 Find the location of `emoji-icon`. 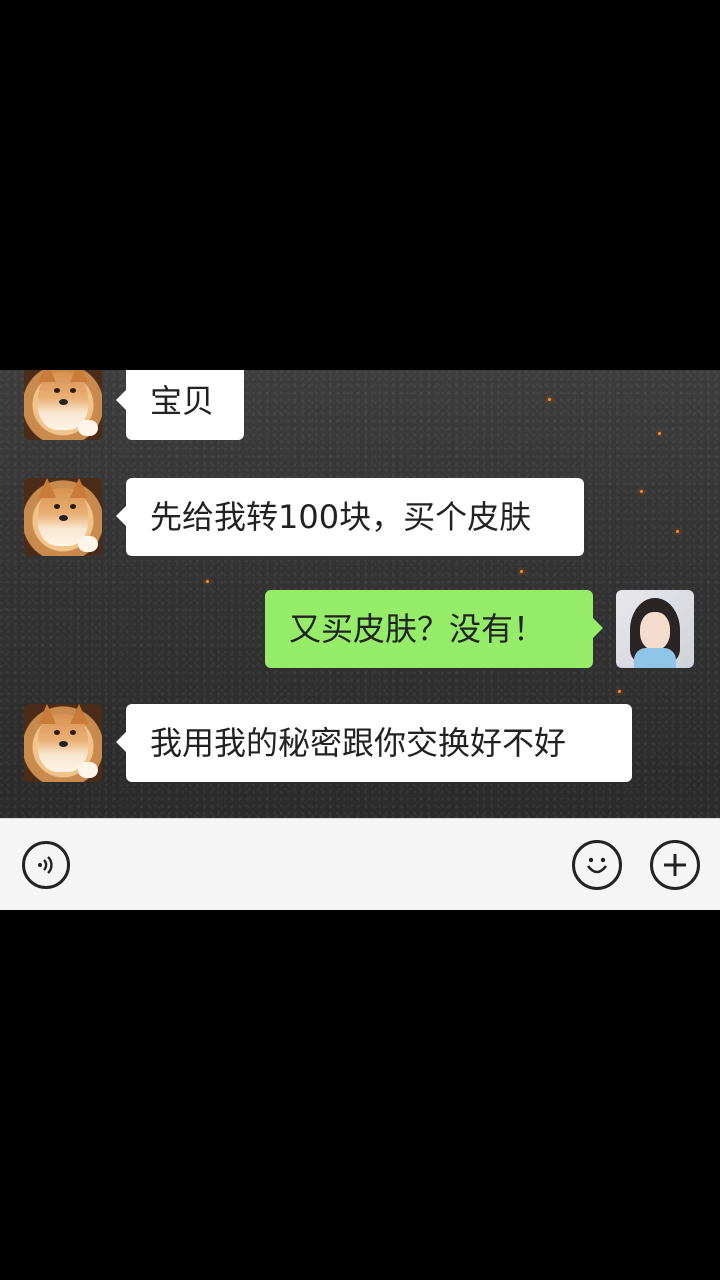

emoji-icon is located at coordinates (597, 865).